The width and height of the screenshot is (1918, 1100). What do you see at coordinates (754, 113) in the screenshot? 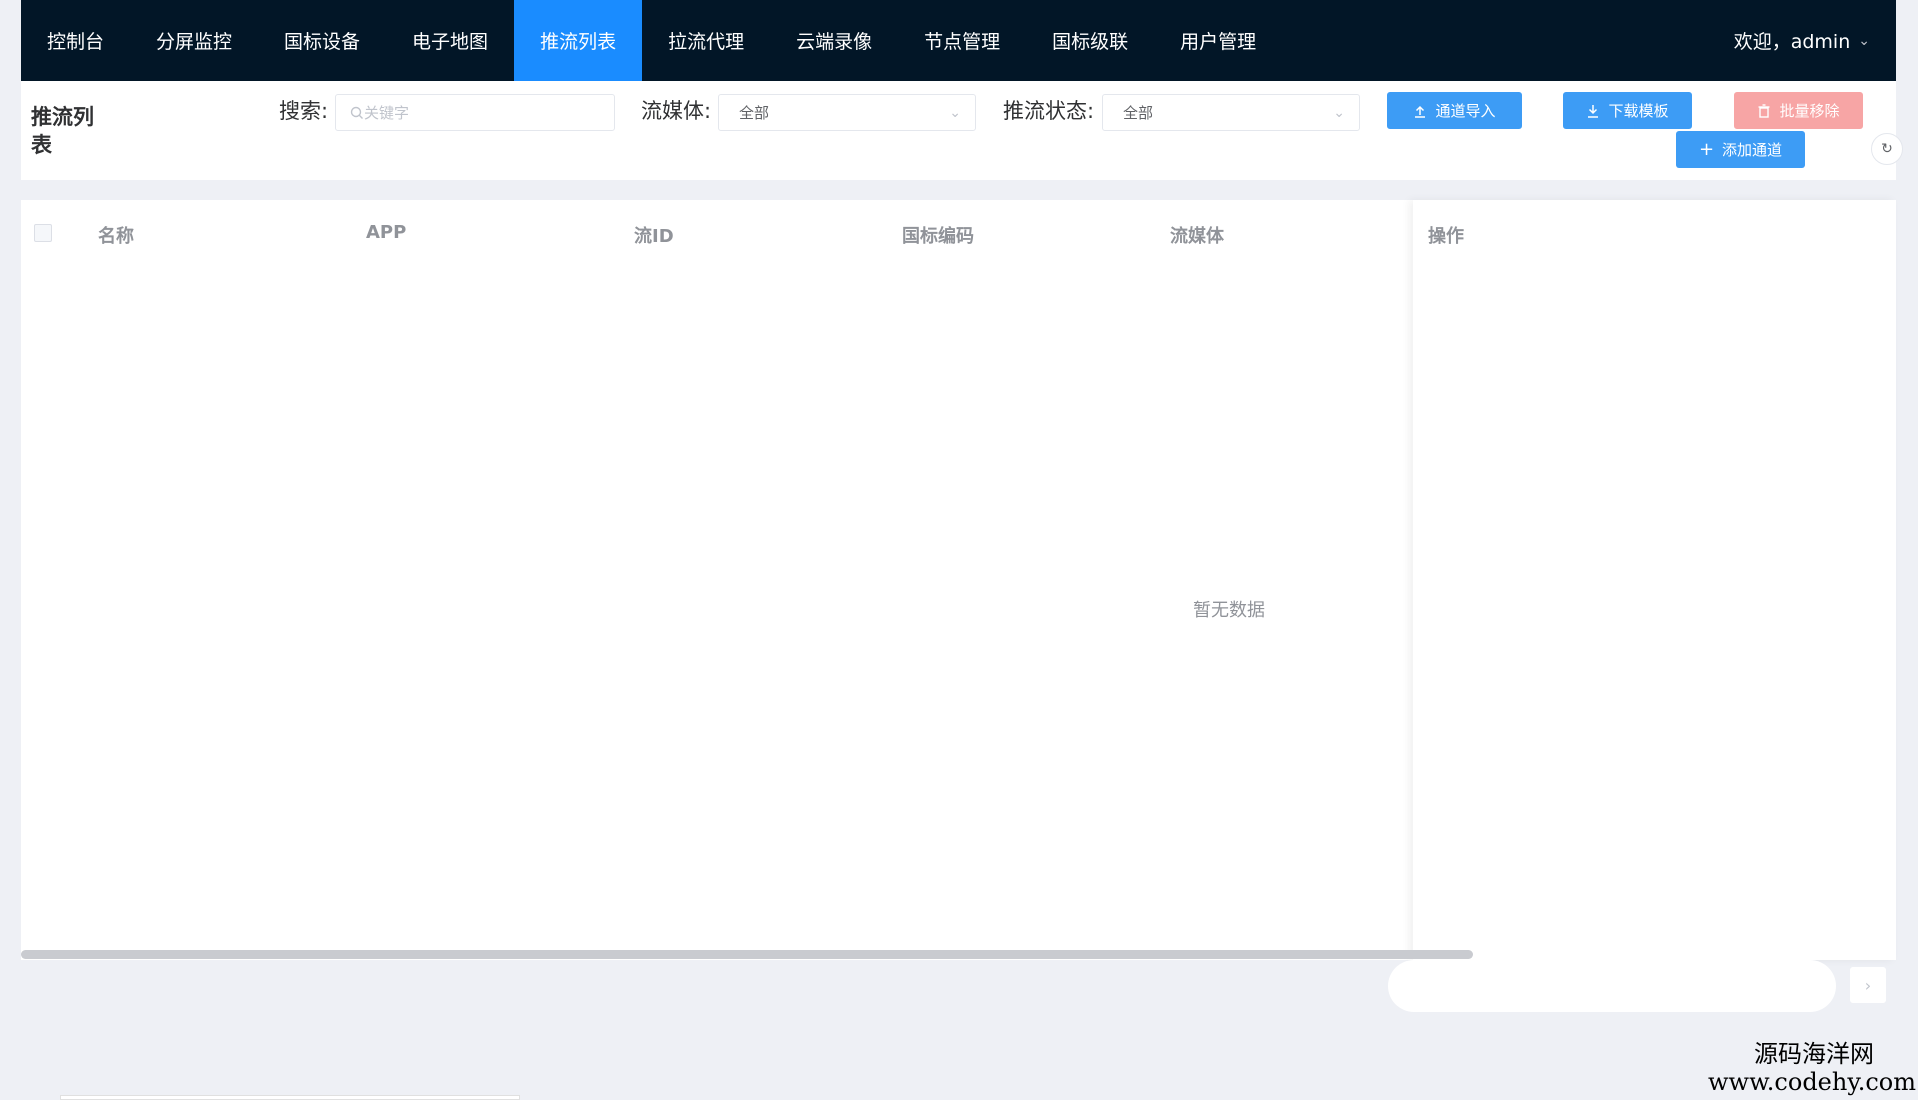
I see `media-select-value: 全部` at bounding box center [754, 113].